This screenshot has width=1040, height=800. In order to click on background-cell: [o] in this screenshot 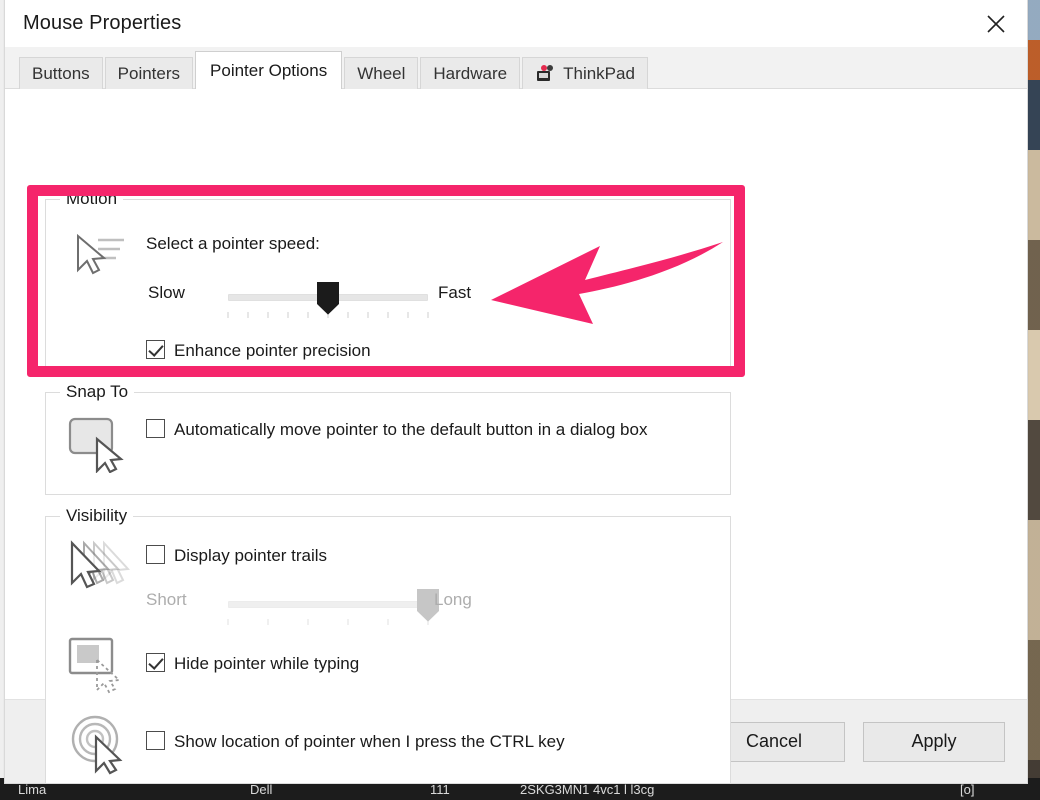, I will do `click(967, 789)`.